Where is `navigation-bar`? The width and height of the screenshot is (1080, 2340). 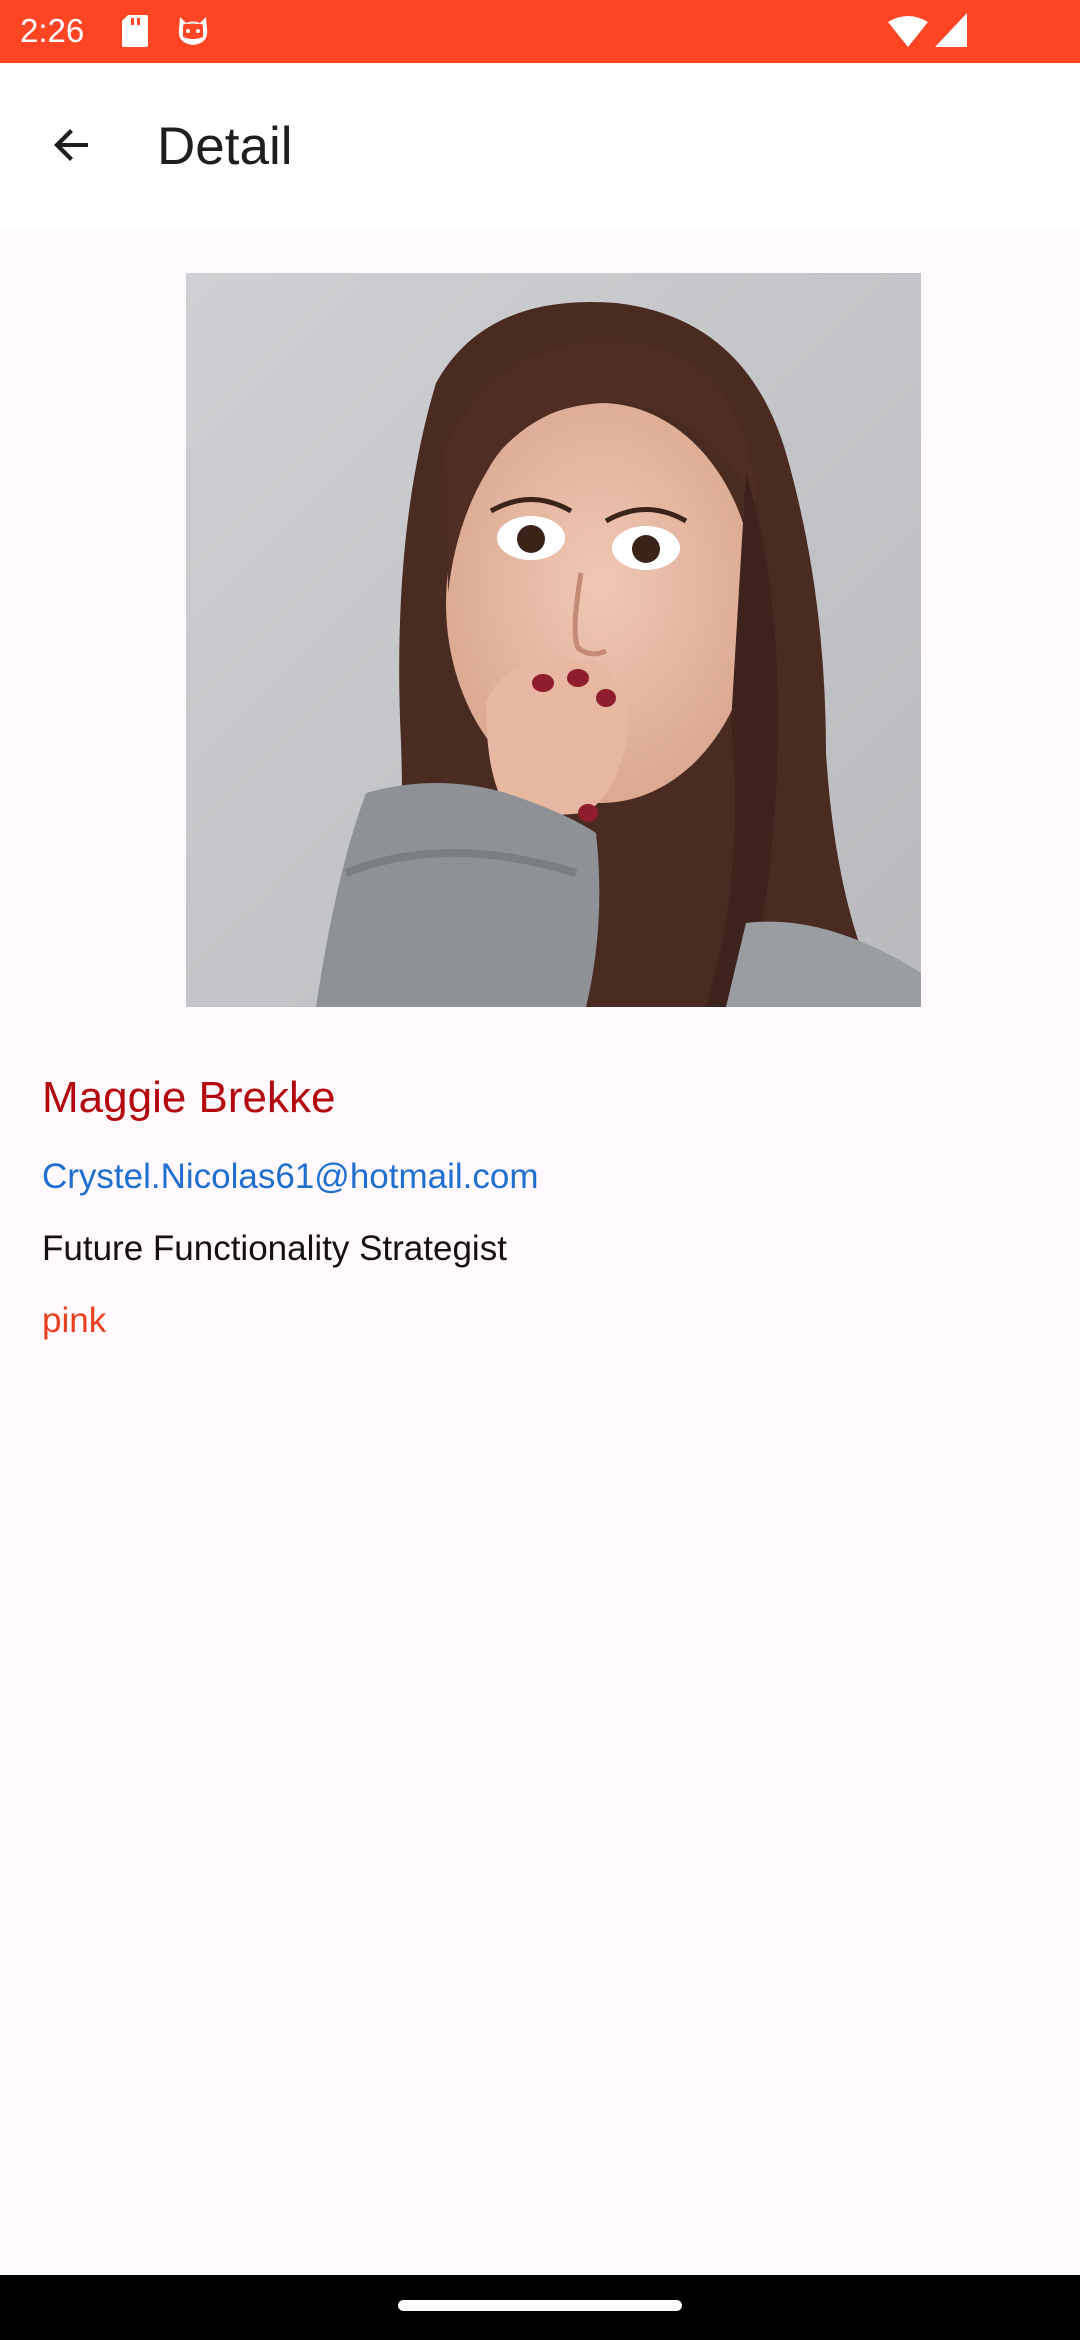
navigation-bar is located at coordinates (540, 2307).